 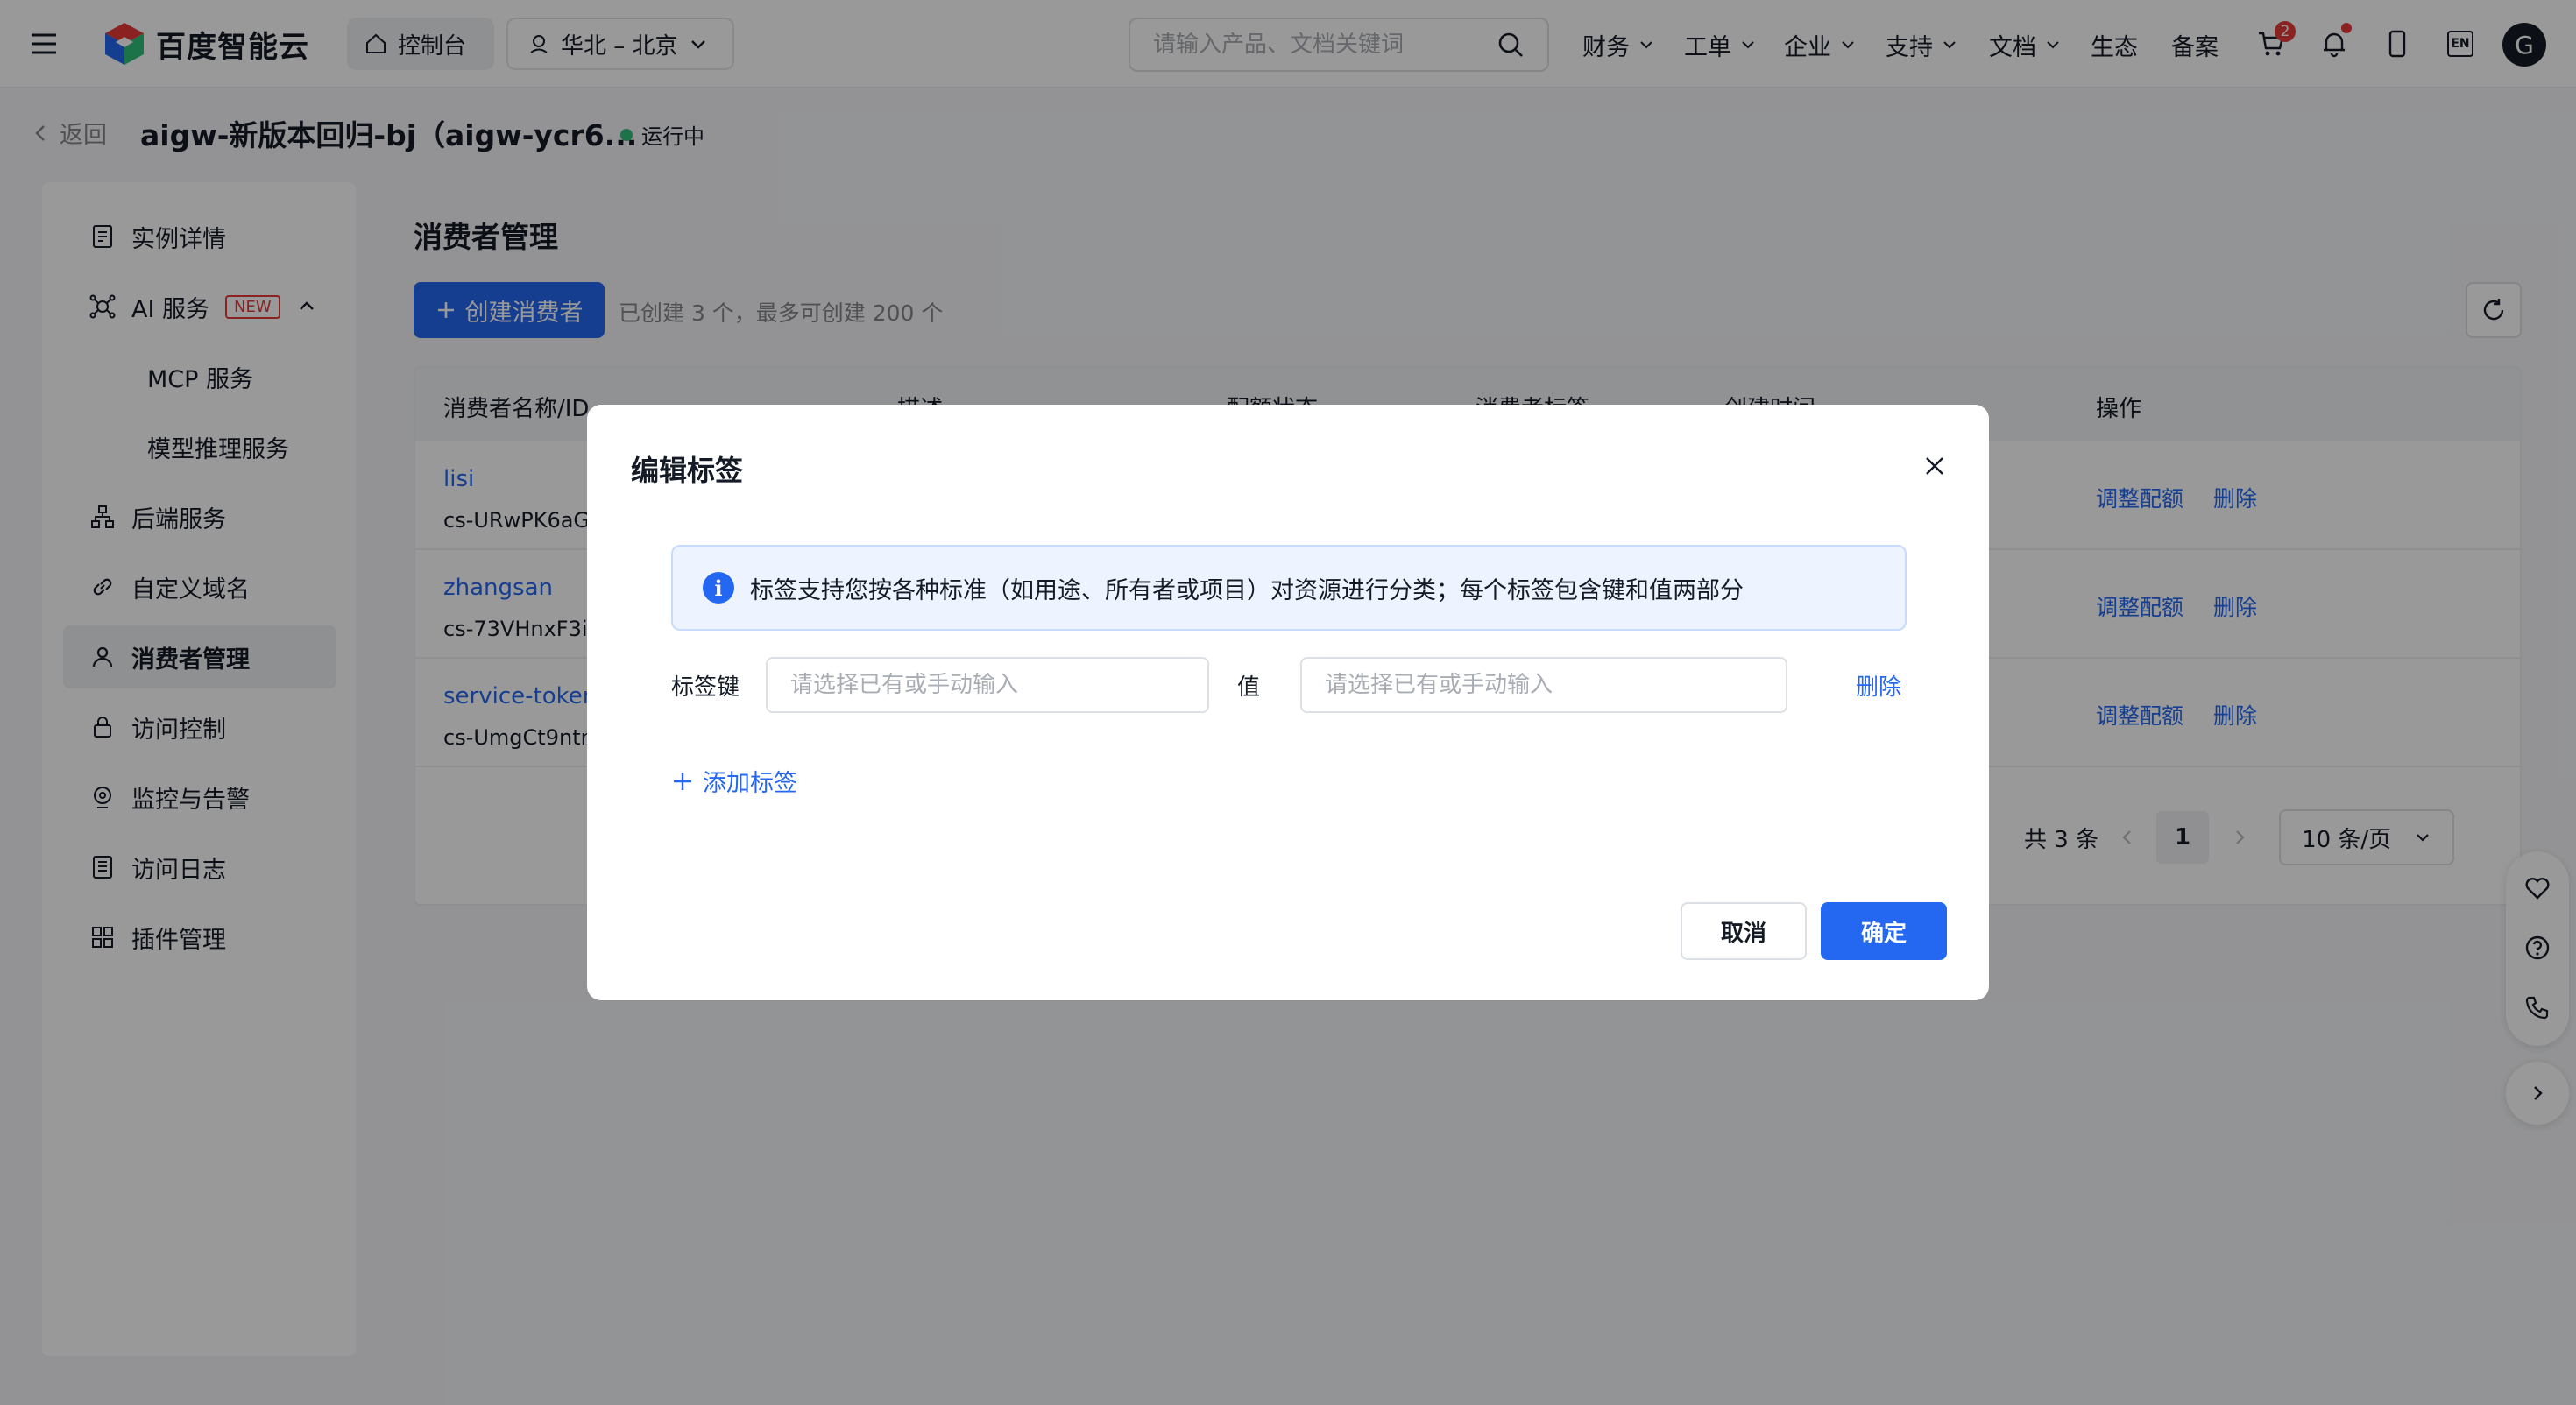 I want to click on info-icon: i, so click(x=718, y=588).